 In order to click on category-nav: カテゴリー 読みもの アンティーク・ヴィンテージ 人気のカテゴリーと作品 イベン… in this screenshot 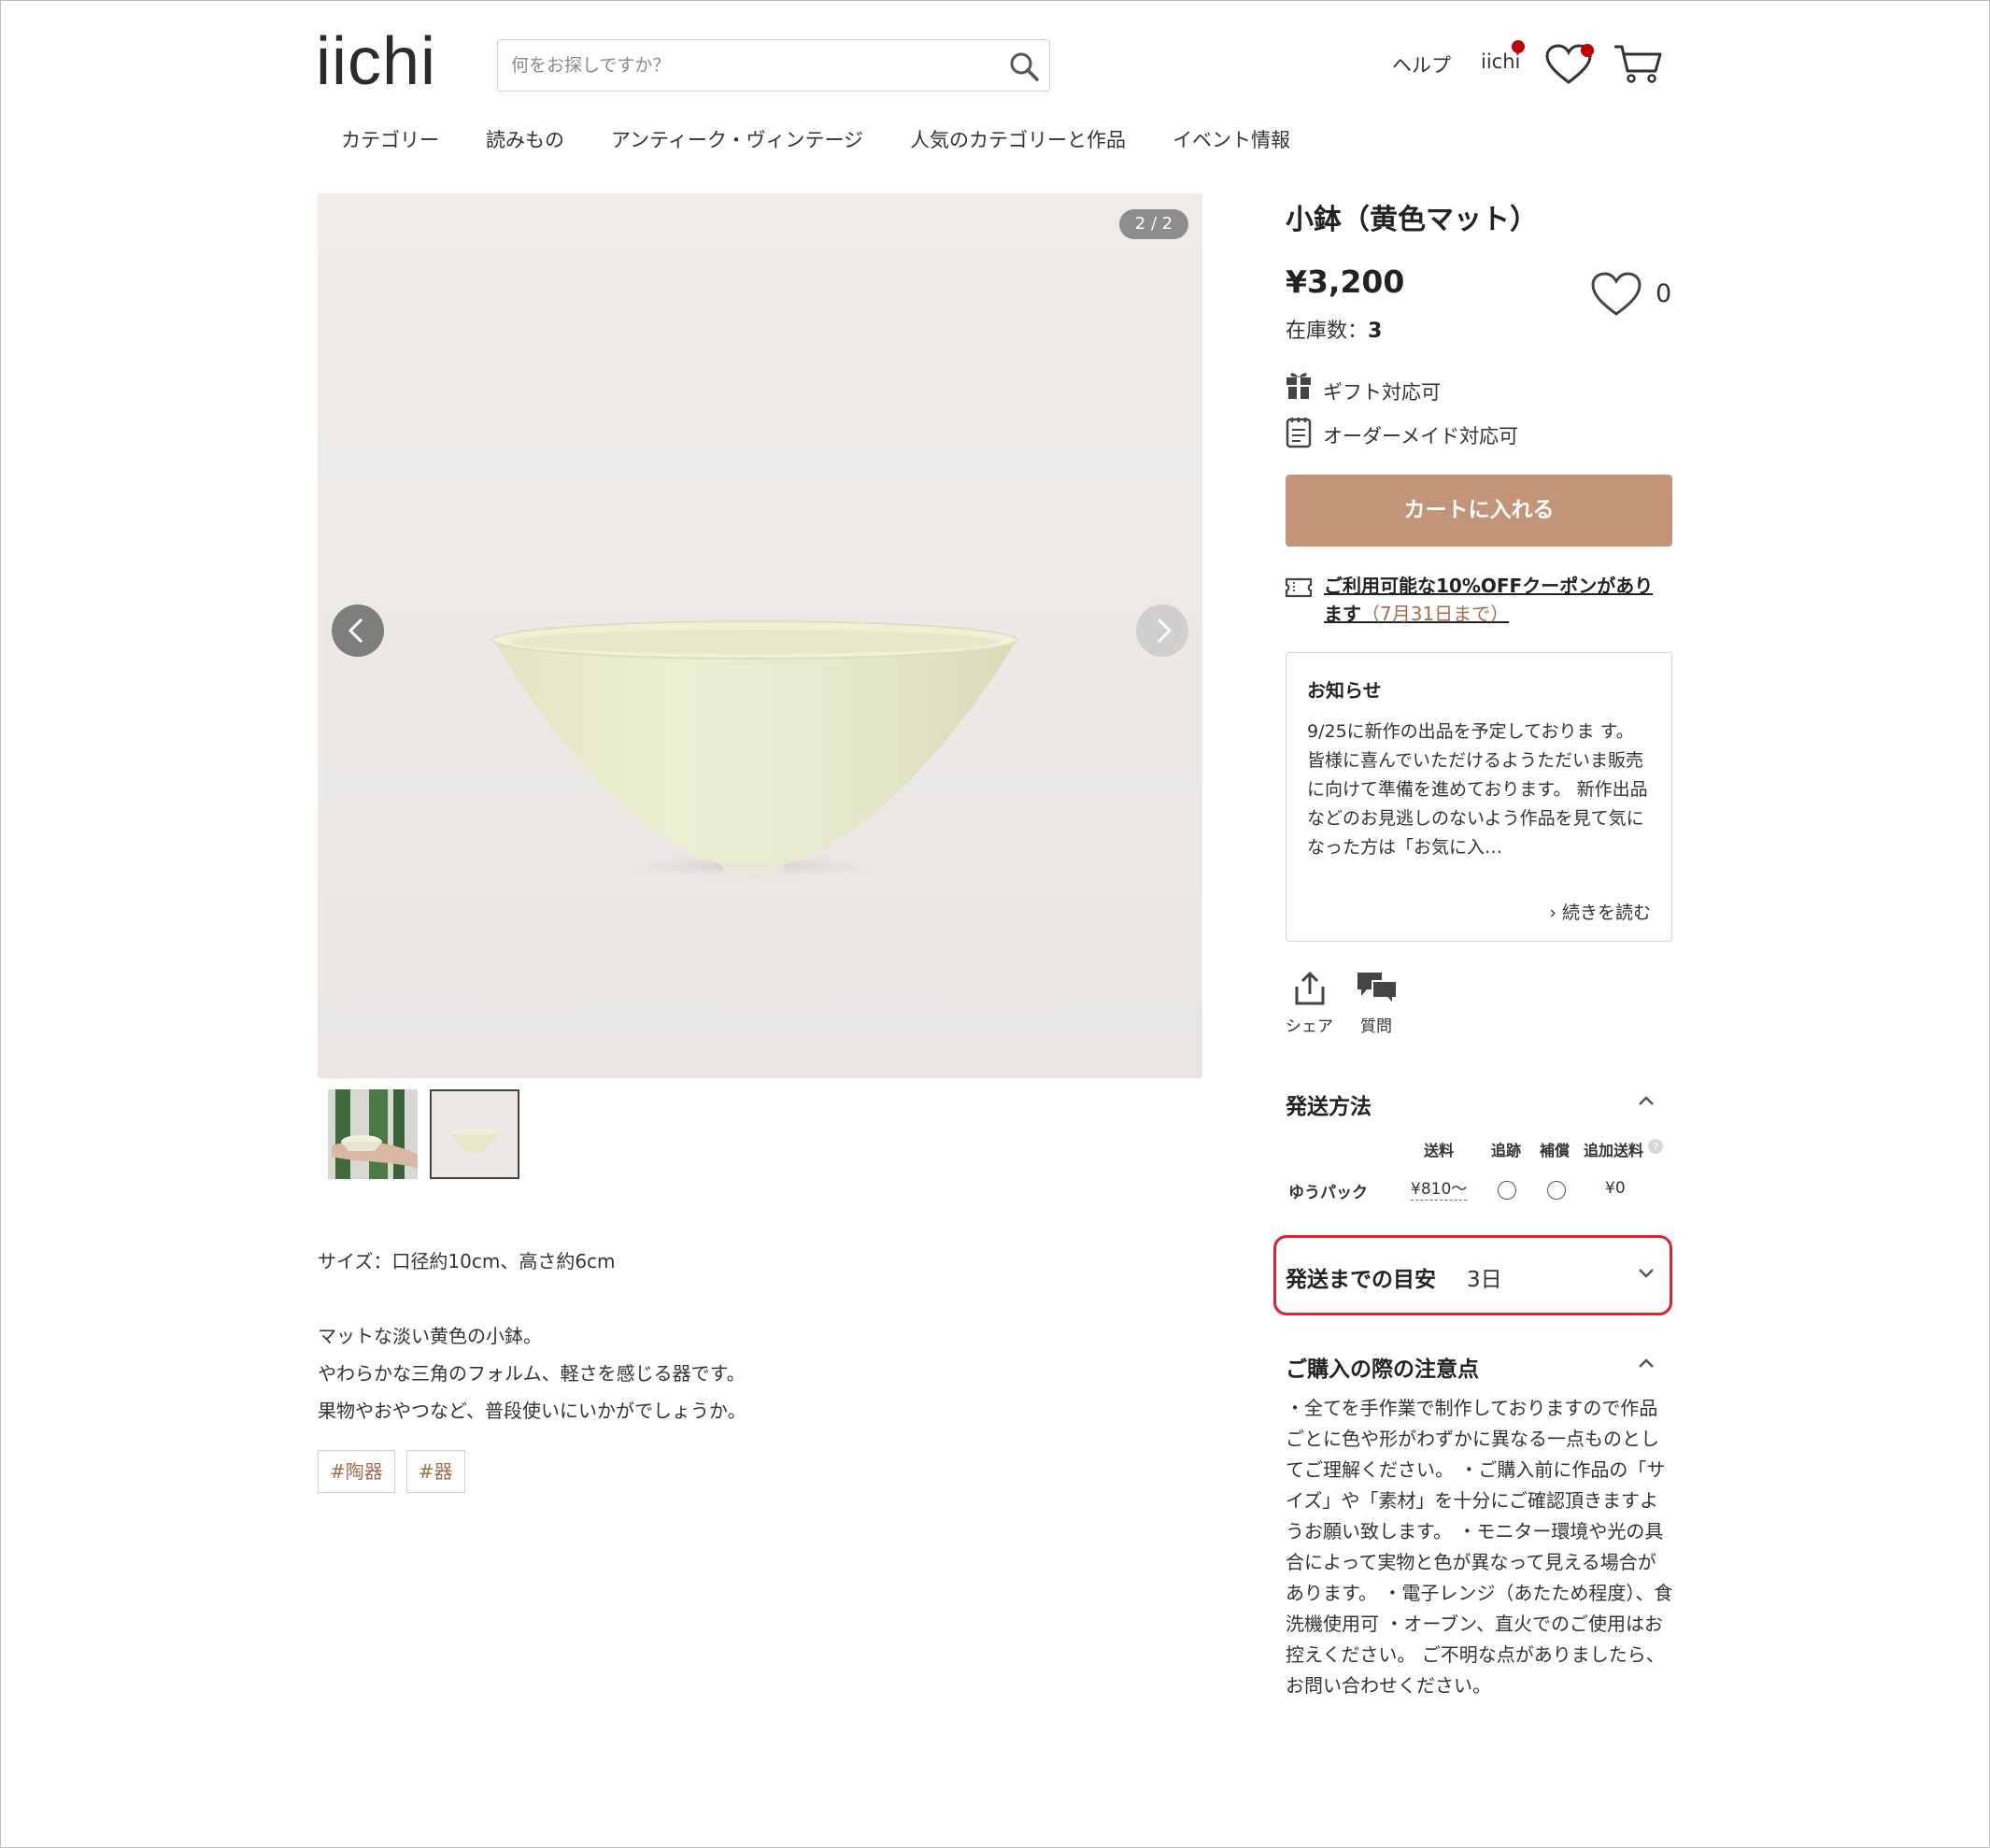, I will do `click(839, 139)`.